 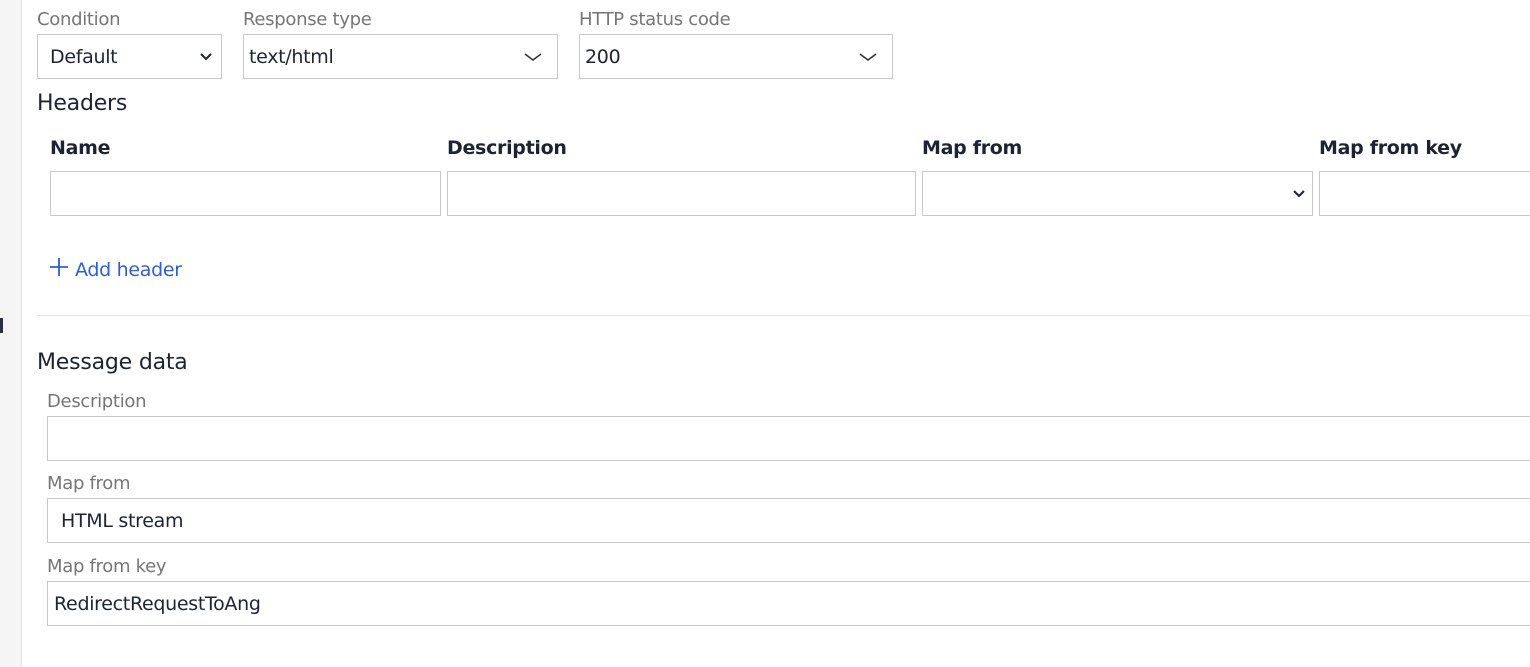 I want to click on response-type-value: text/html, so click(x=291, y=56).